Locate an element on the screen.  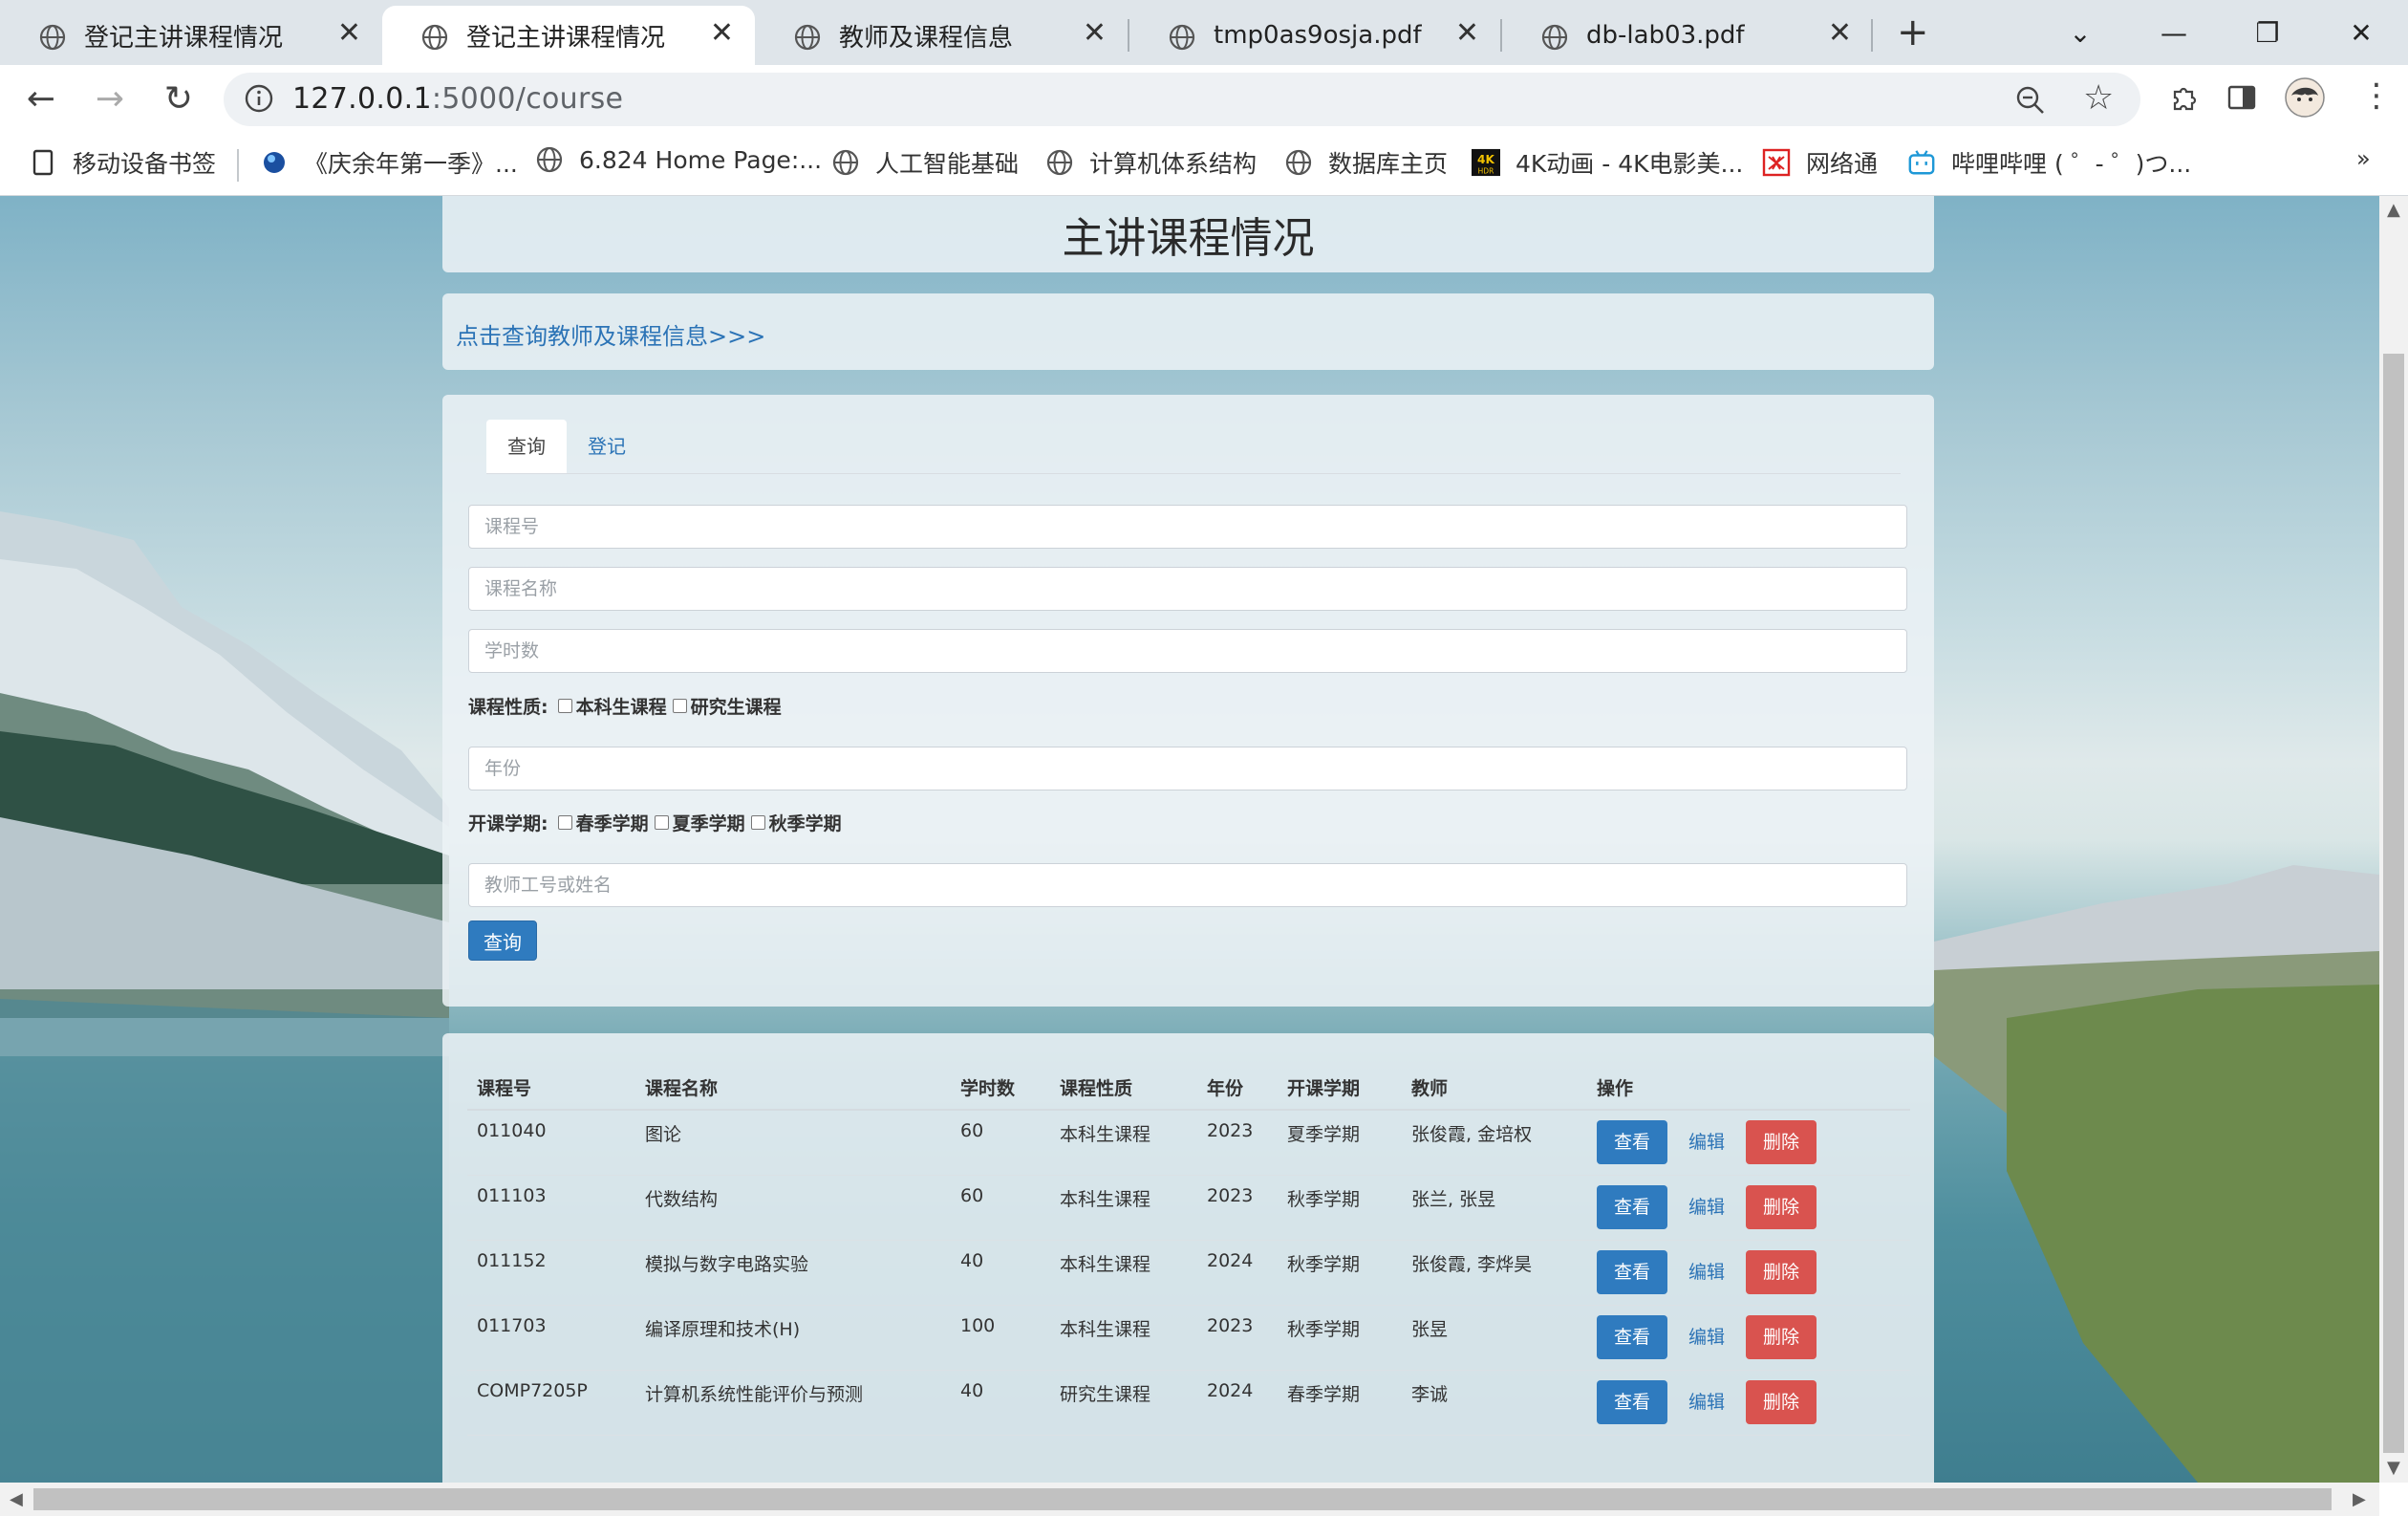
summer-checkbox is located at coordinates (662, 822).